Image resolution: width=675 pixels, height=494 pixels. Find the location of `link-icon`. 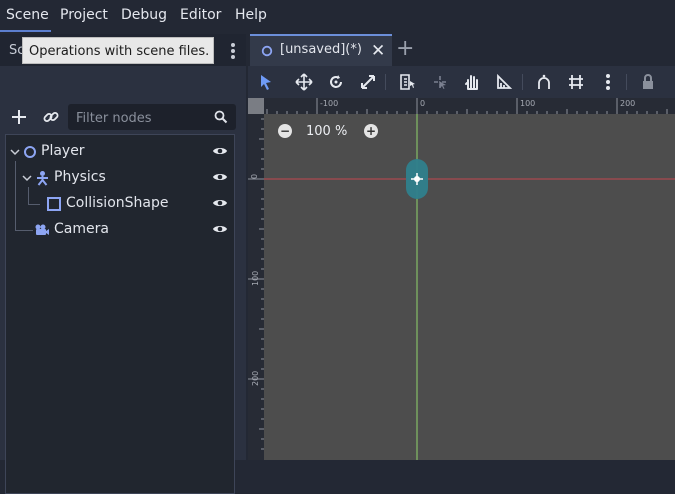

link-icon is located at coordinates (51, 117).